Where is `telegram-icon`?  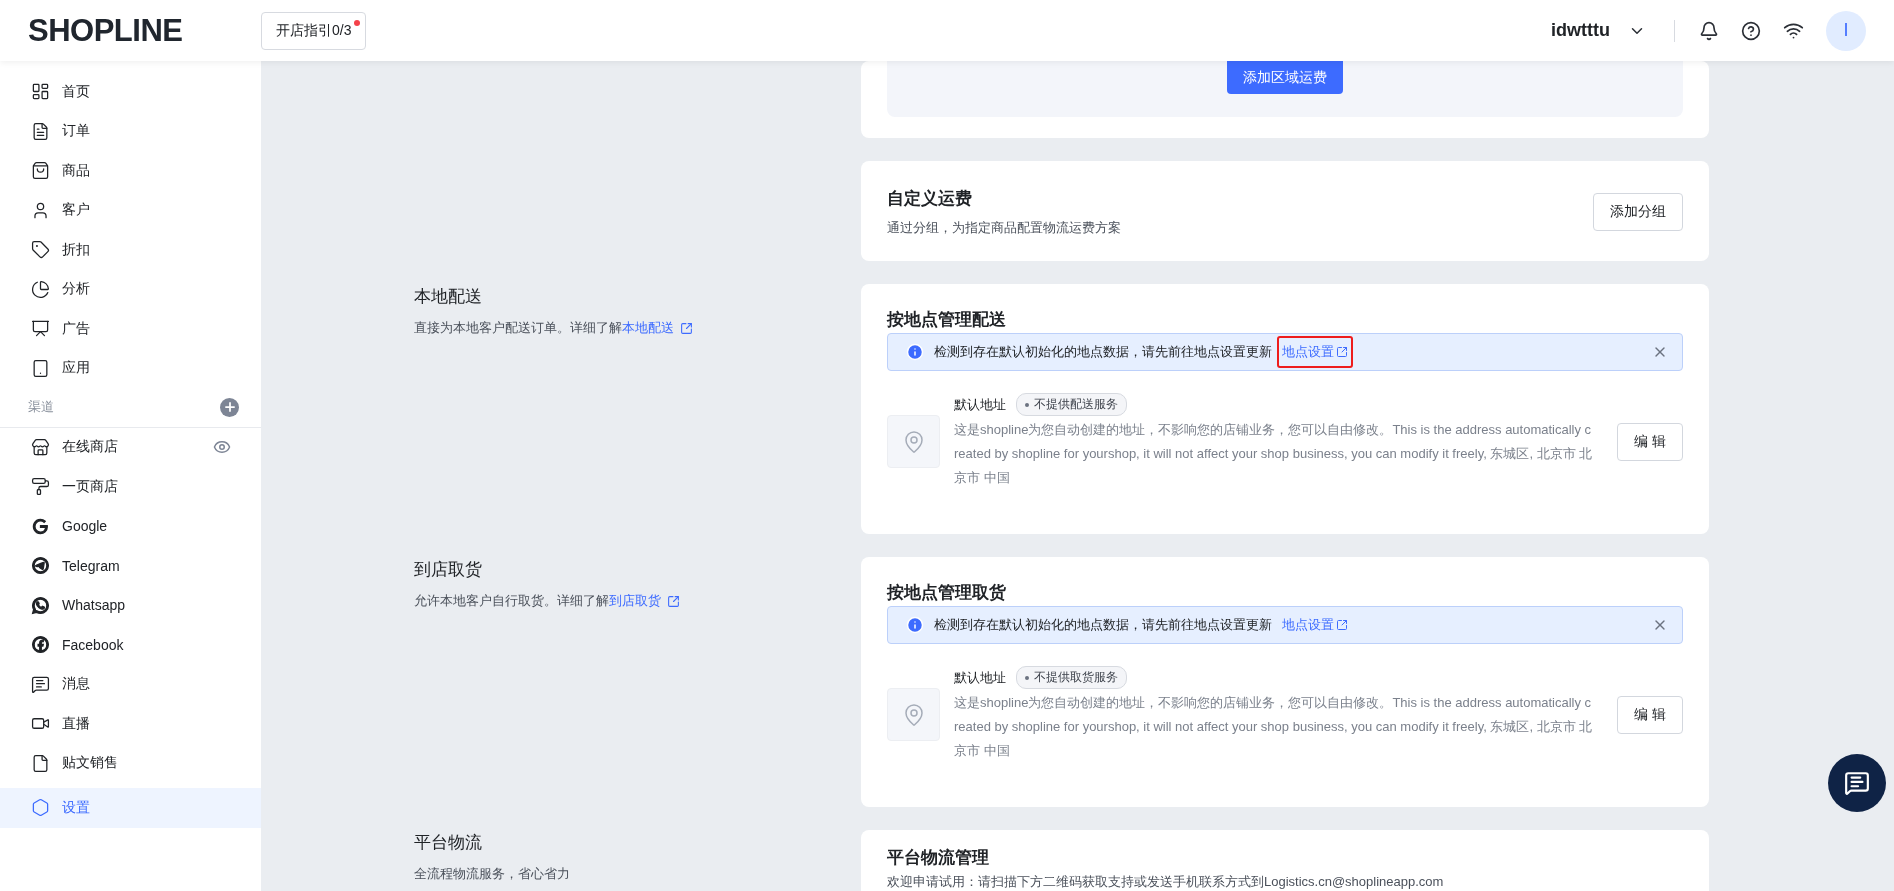
telegram-icon is located at coordinates (40, 566).